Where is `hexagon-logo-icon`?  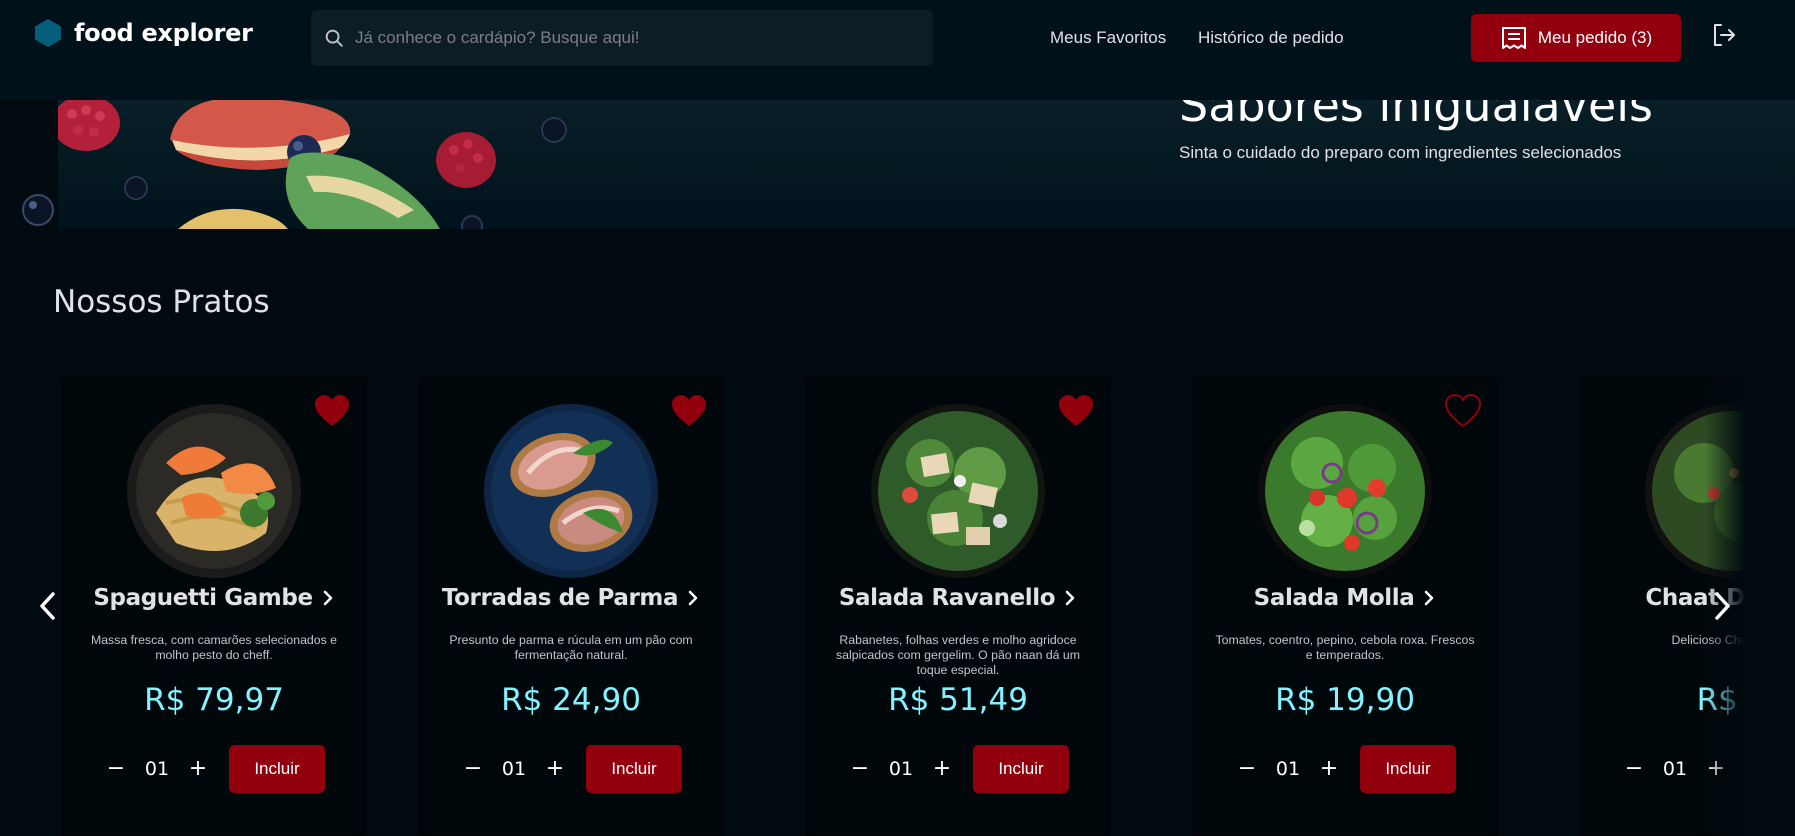 hexagon-logo-icon is located at coordinates (48, 33).